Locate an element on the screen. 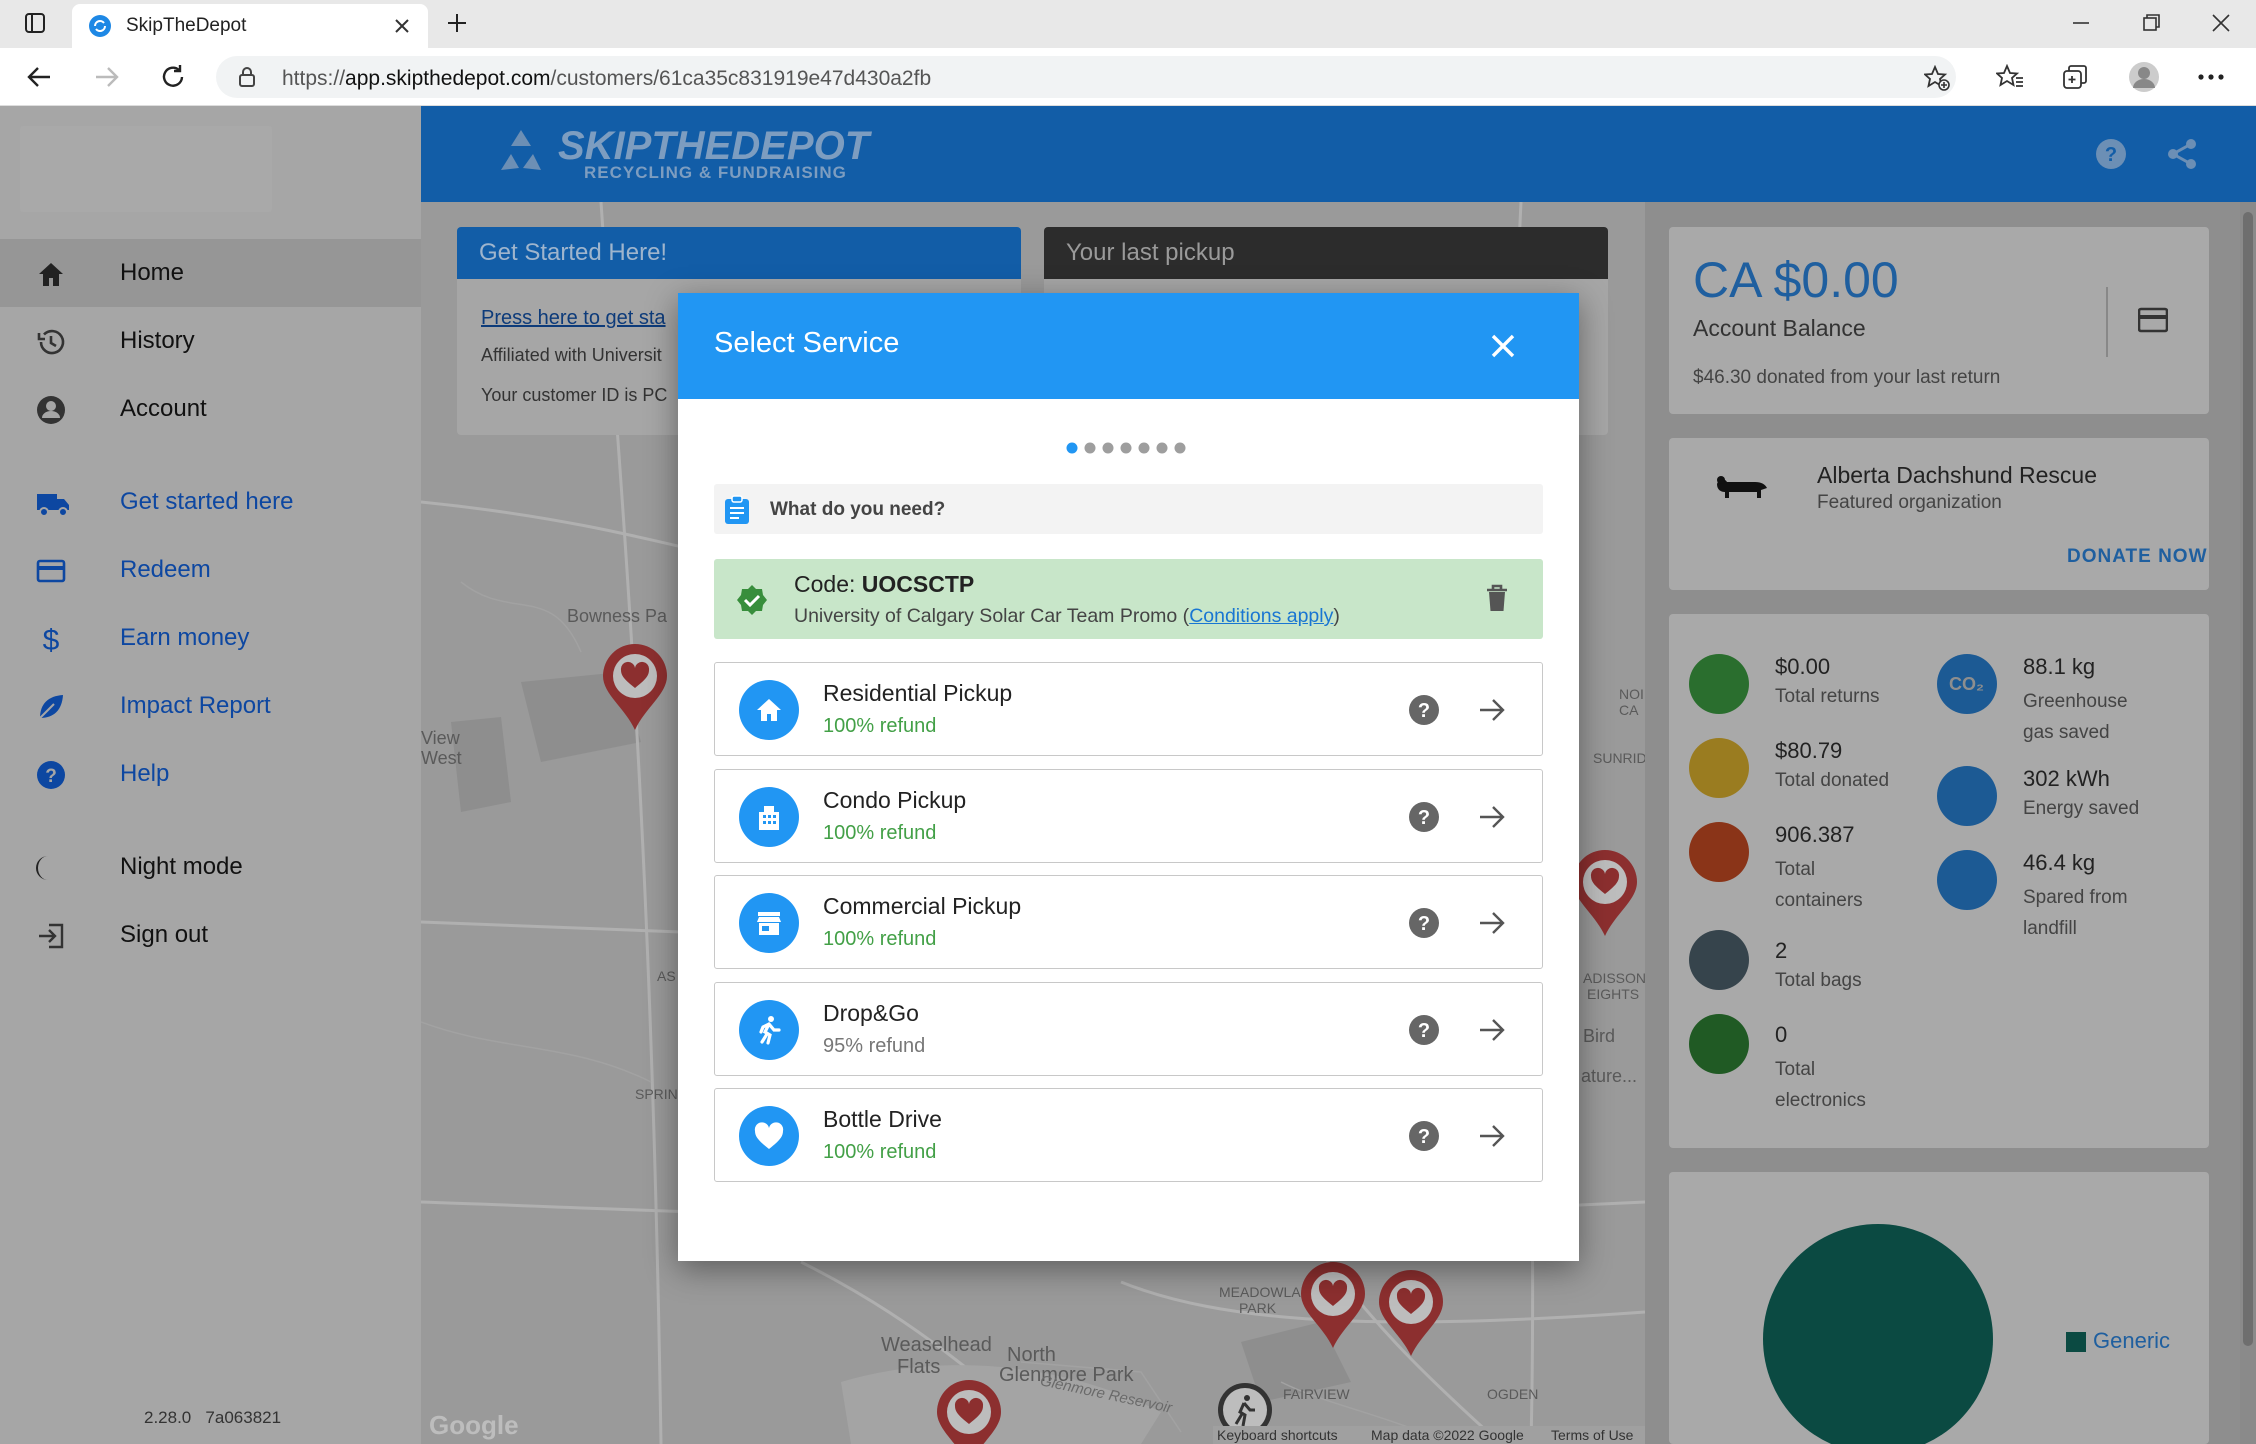 This screenshot has width=2256, height=1444. organization-logo-placeholder is located at coordinates (146, 169).